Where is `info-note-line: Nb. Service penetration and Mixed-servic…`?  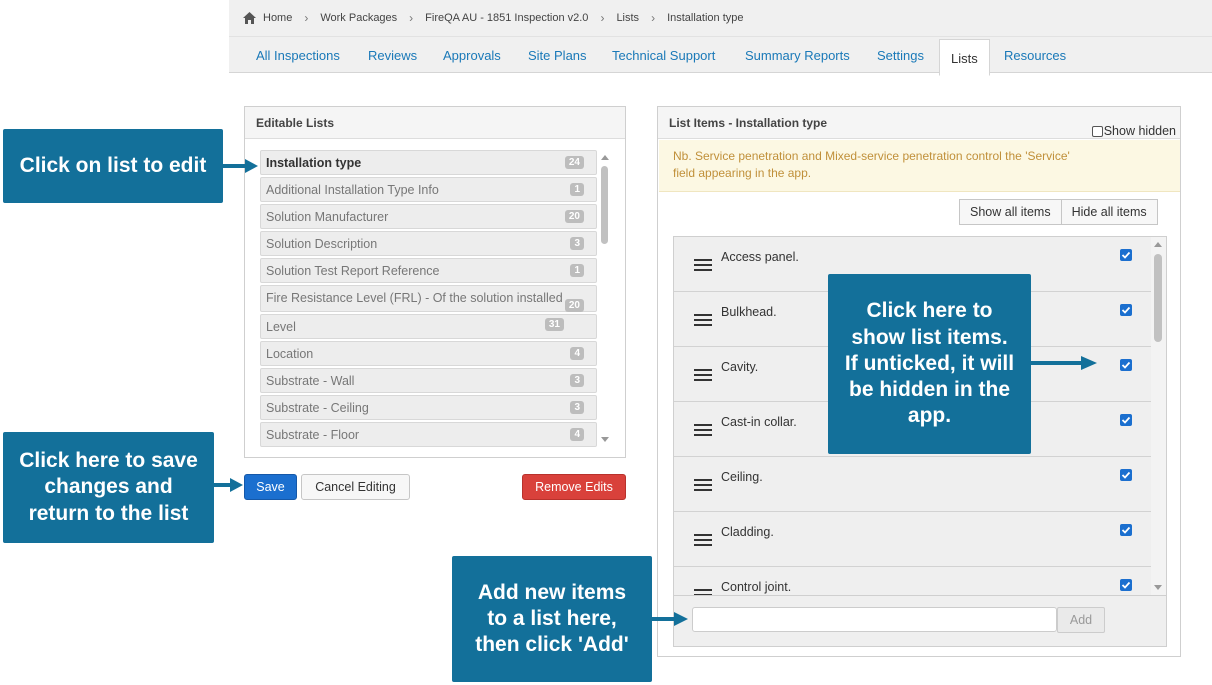 info-note-line: Nb. Service penetration and Mixed-servic… is located at coordinates (871, 156).